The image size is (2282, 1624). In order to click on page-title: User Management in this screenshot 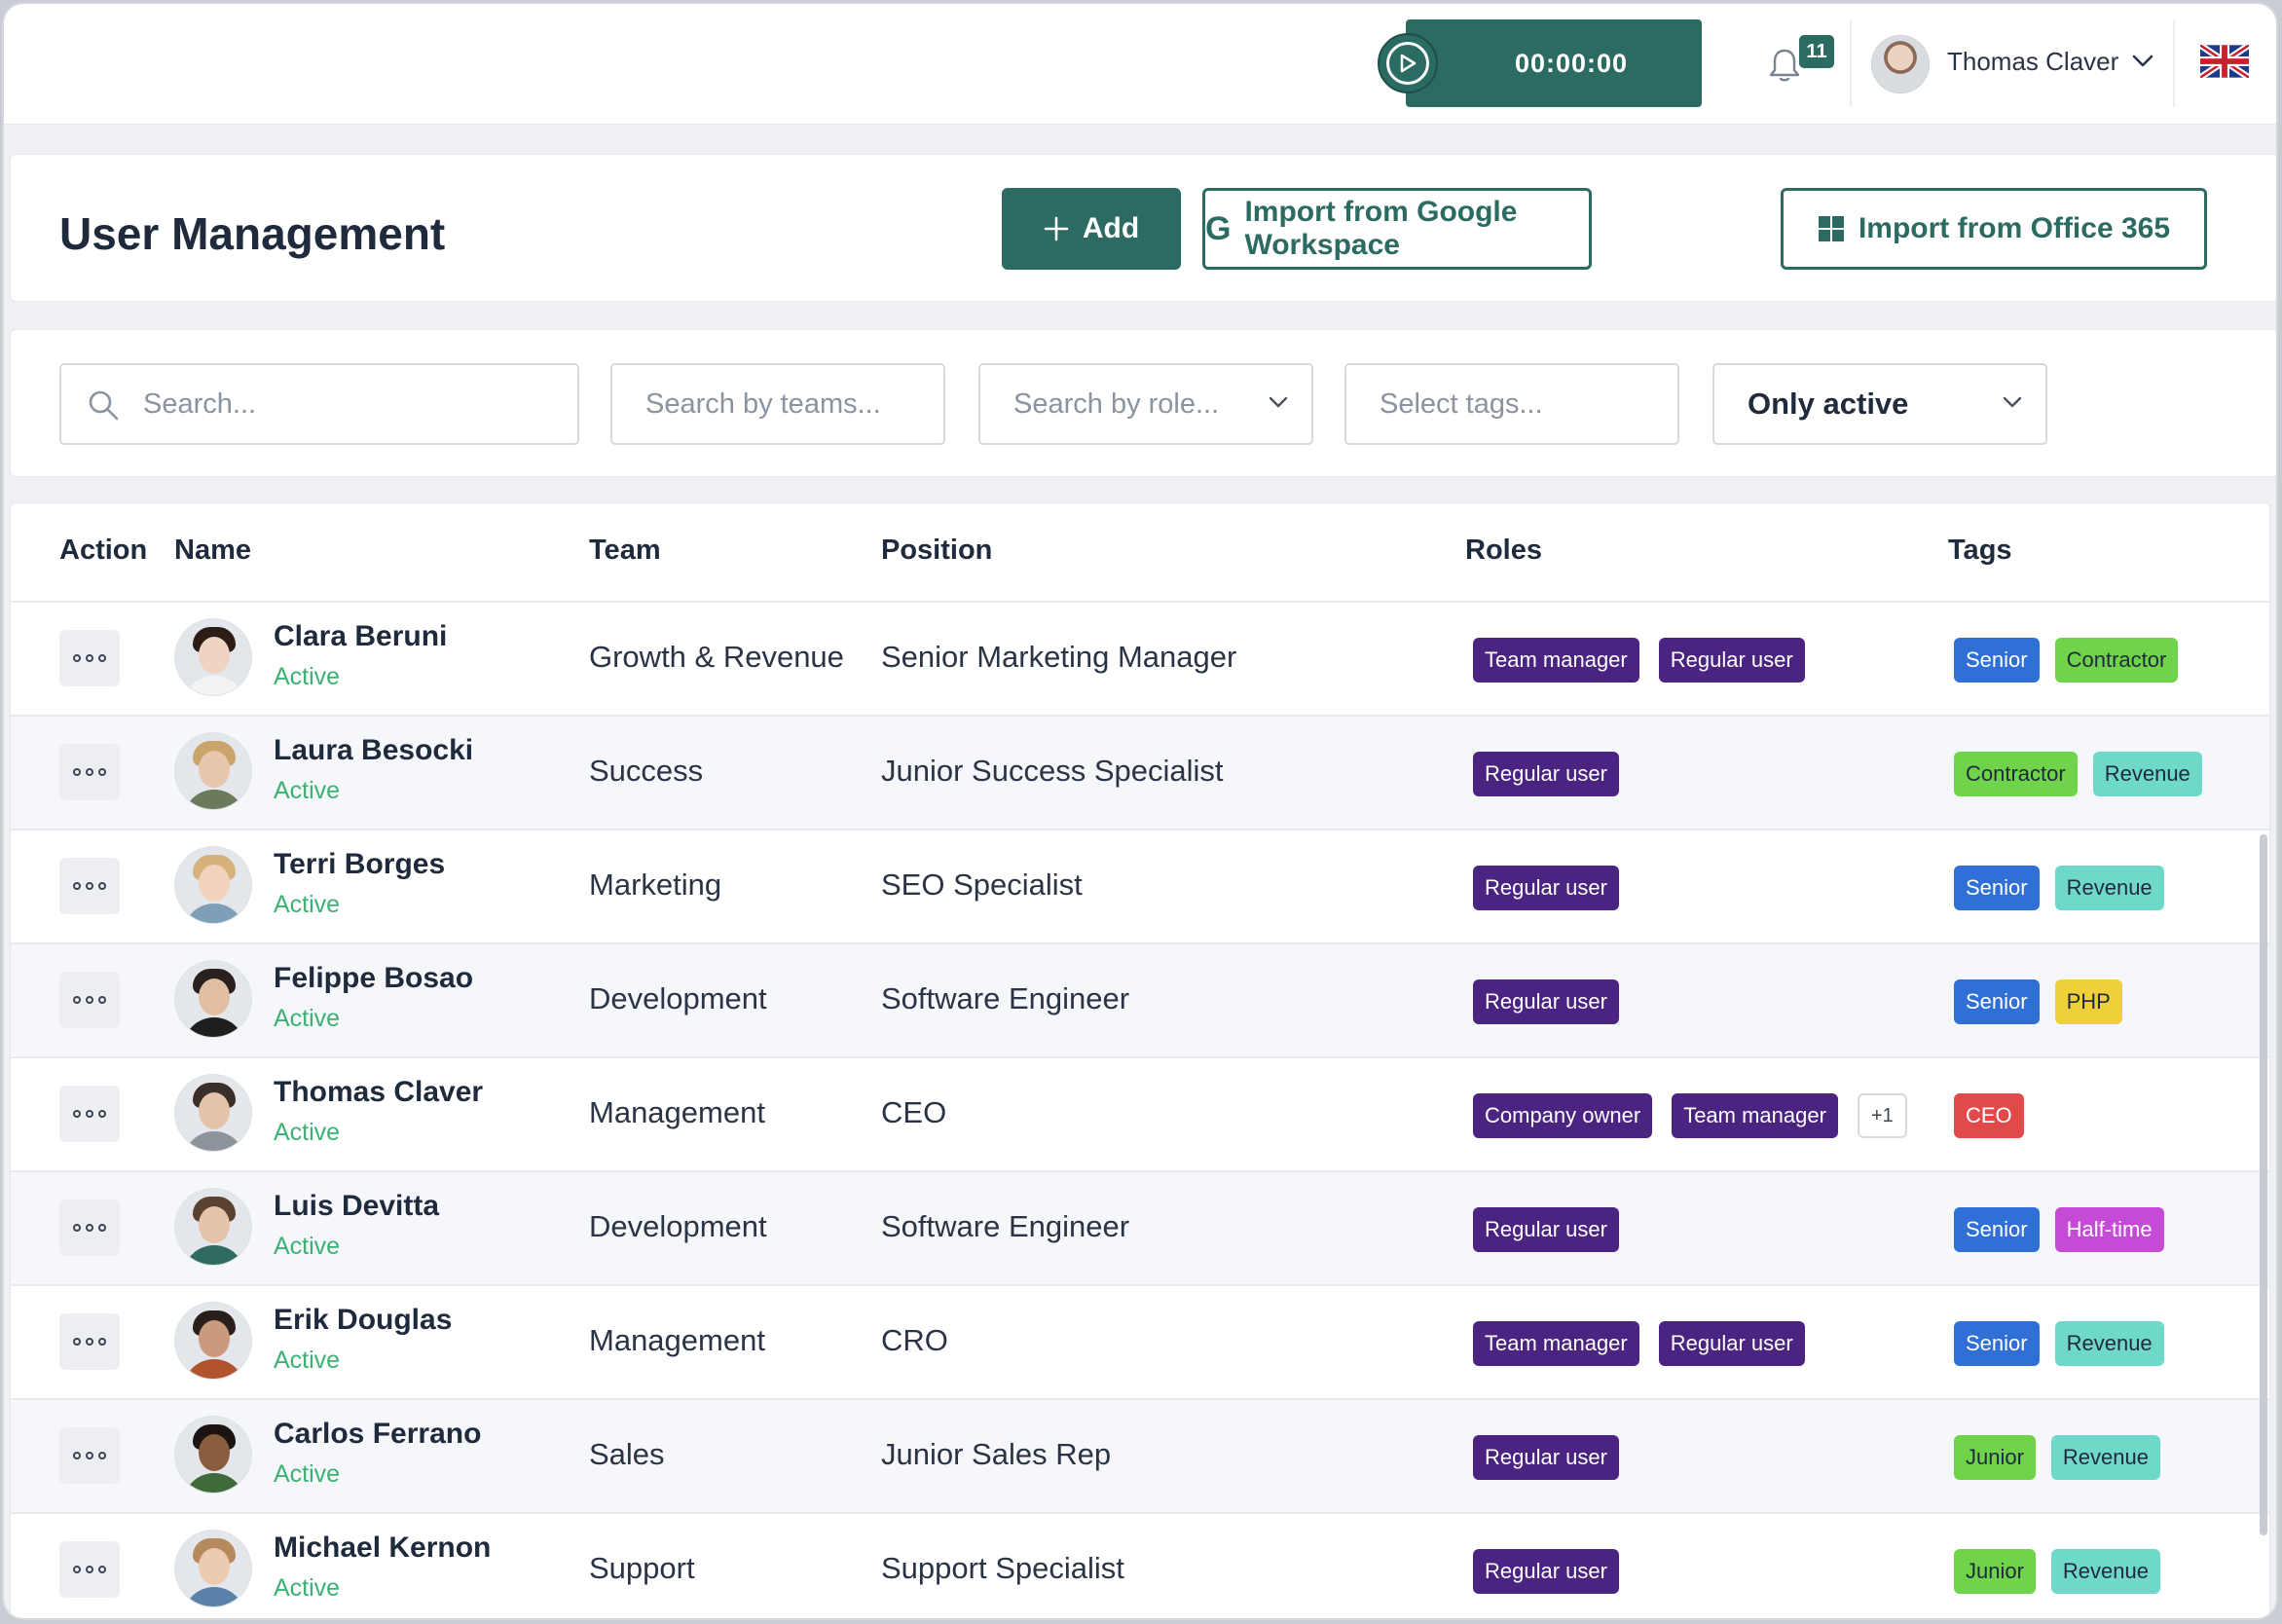, I will do `click(252, 233)`.